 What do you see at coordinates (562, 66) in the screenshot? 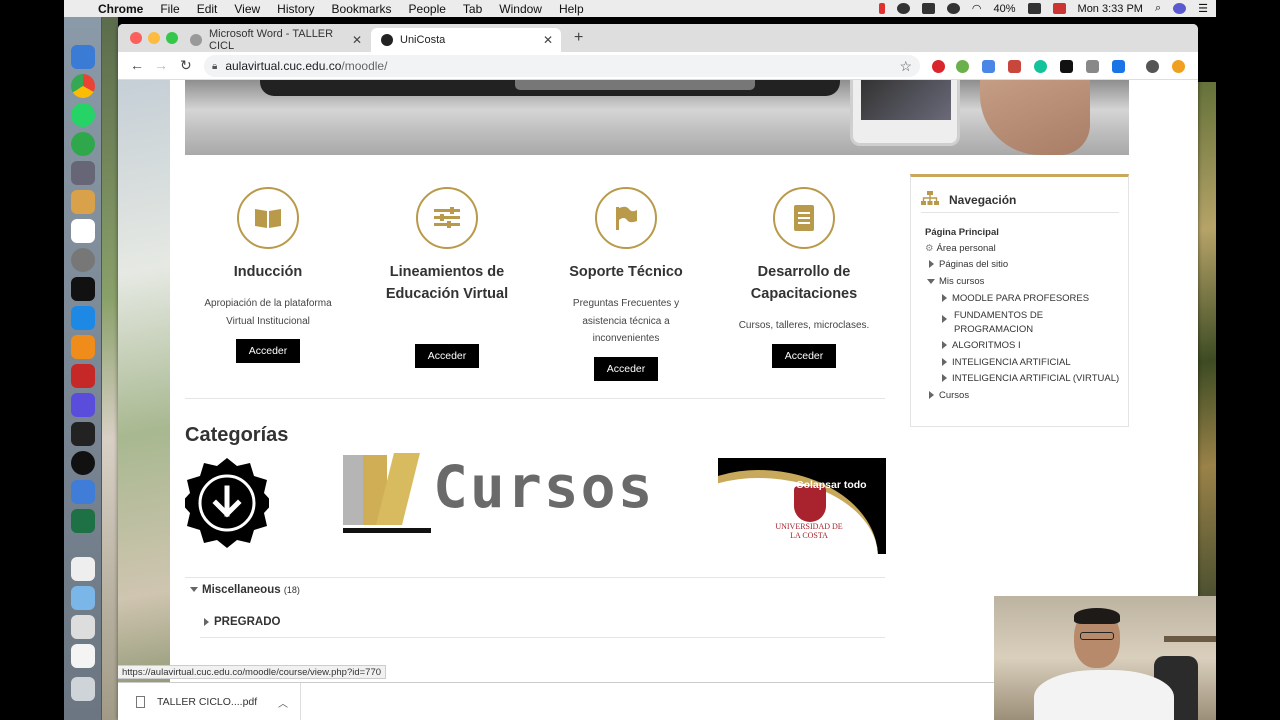
I see `address-bar: 🔒︎ aulavirtual.cuc.edu.co /moodle/ ☆` at bounding box center [562, 66].